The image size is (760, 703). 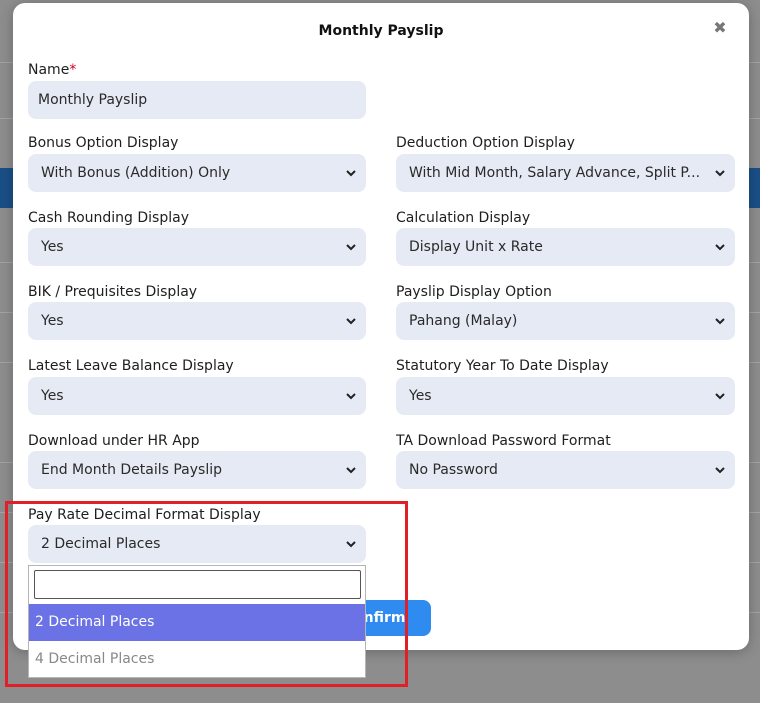 What do you see at coordinates (108, 218) in the screenshot?
I see `cash-rounding-label: Cash Rounding Display` at bounding box center [108, 218].